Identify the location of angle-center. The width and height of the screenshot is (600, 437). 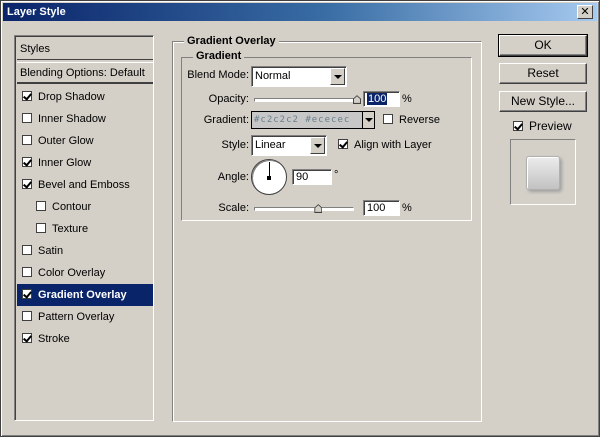
(269, 178).